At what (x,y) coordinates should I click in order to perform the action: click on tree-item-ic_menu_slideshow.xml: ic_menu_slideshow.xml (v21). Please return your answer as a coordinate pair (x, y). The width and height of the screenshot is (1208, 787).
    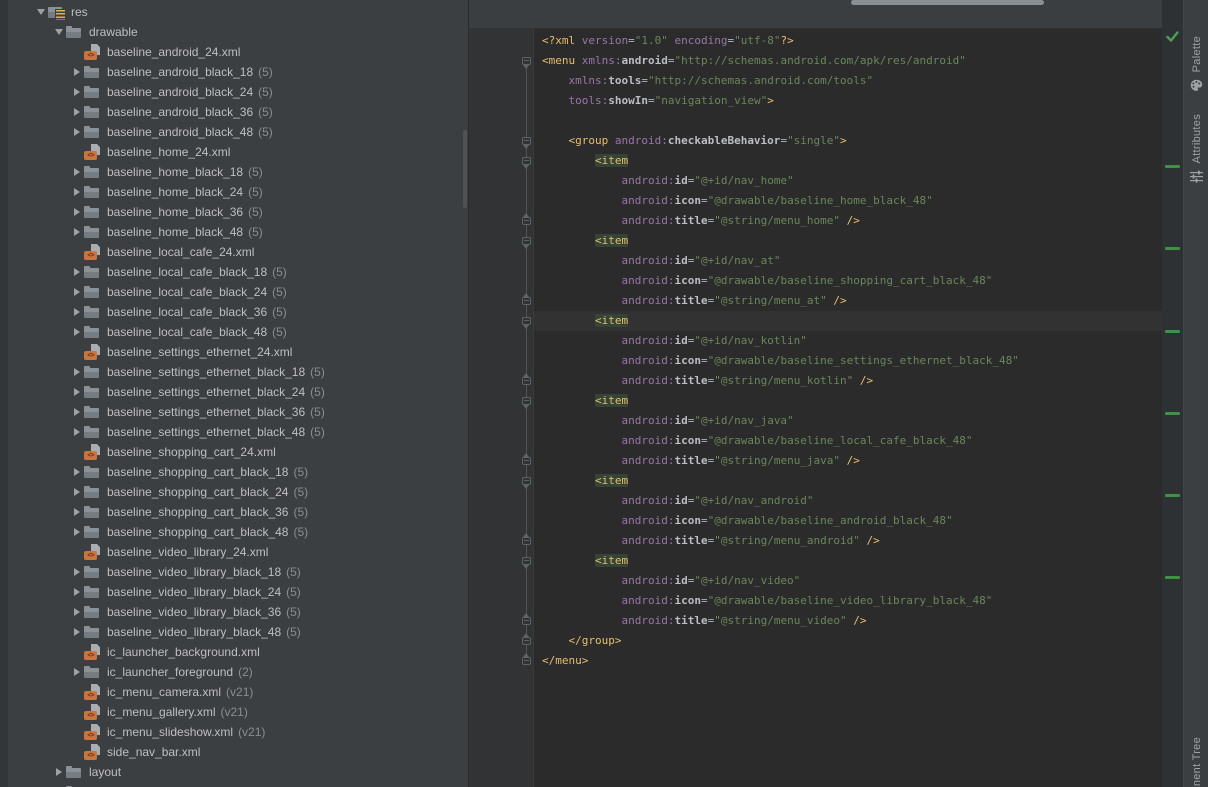
    Looking at the image, I should click on (238, 732).